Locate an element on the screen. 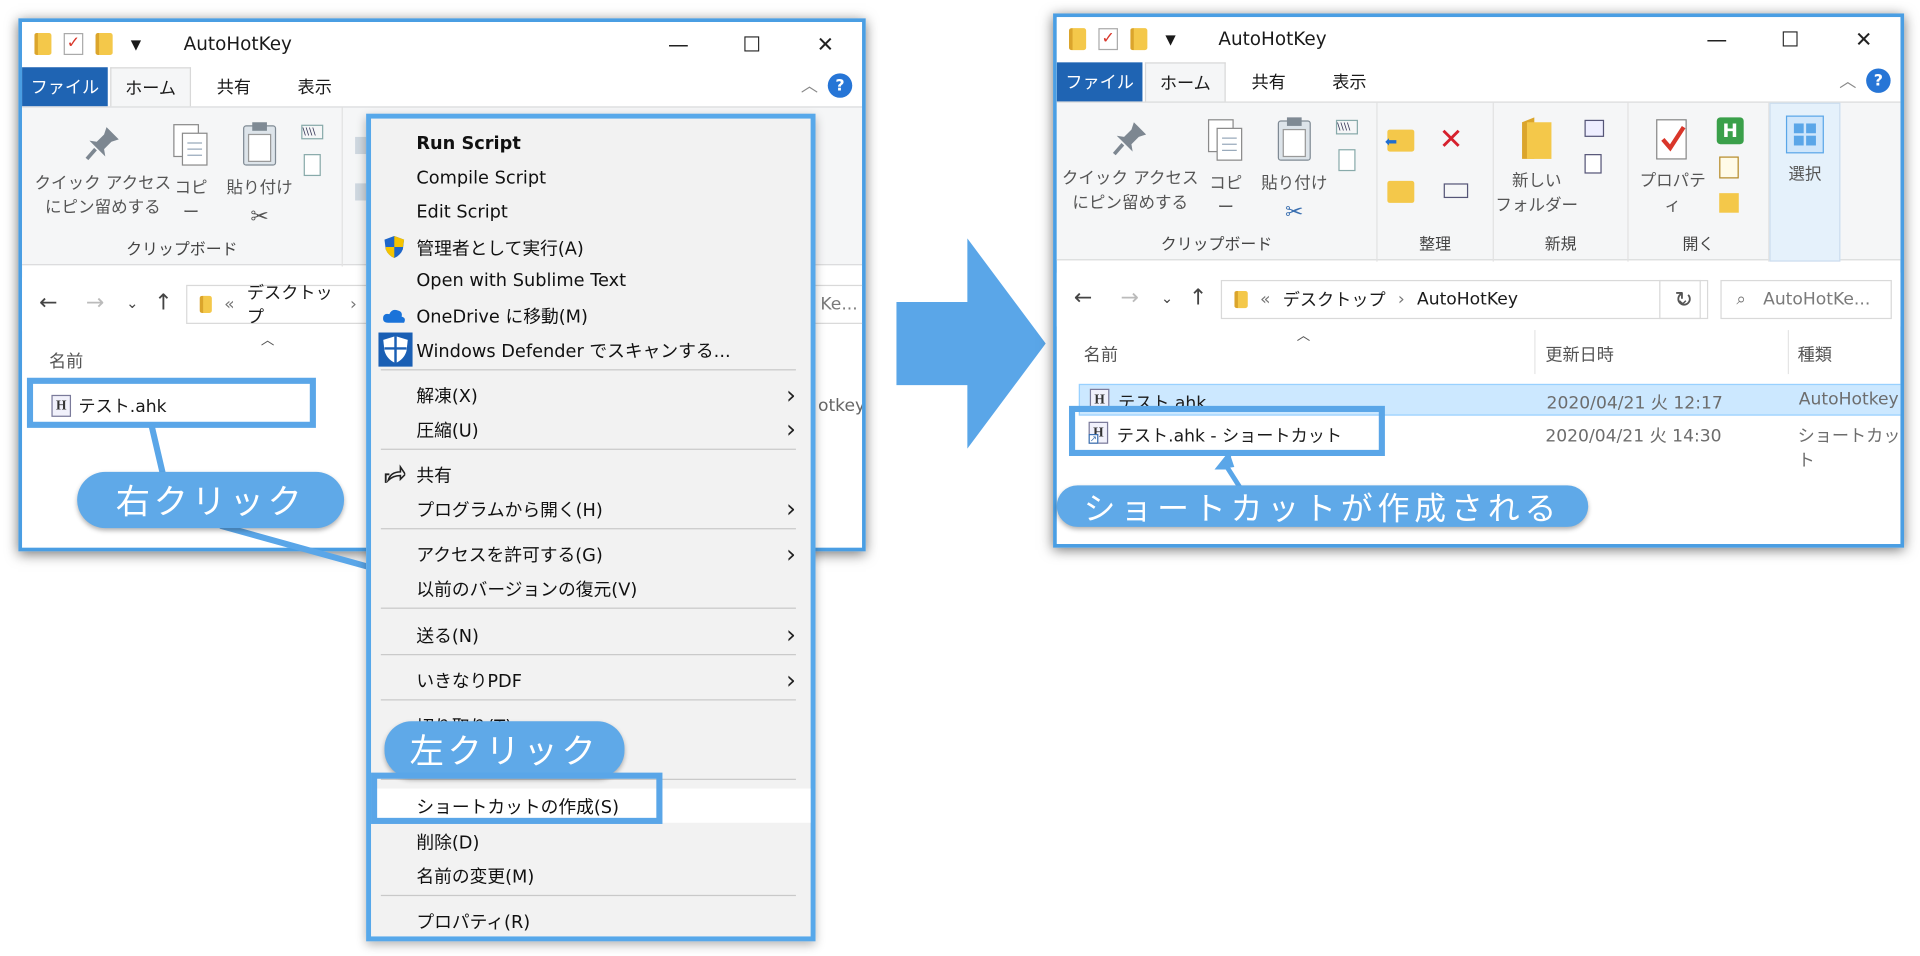 This screenshot has height=956, width=1920. menu-item-rename: 名前の変更(M) is located at coordinates (591, 875).